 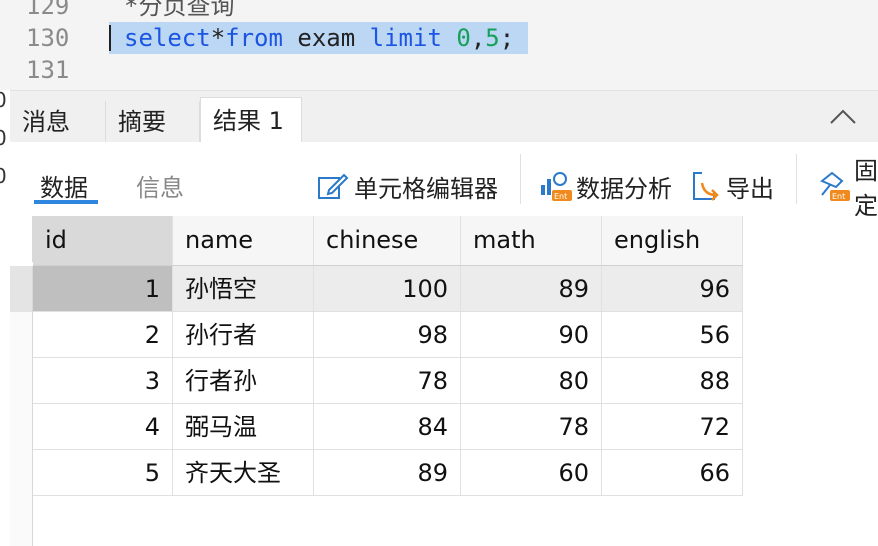 I want to click on table-row: 5 齐天大圣 89 60 66, so click(x=376, y=473).